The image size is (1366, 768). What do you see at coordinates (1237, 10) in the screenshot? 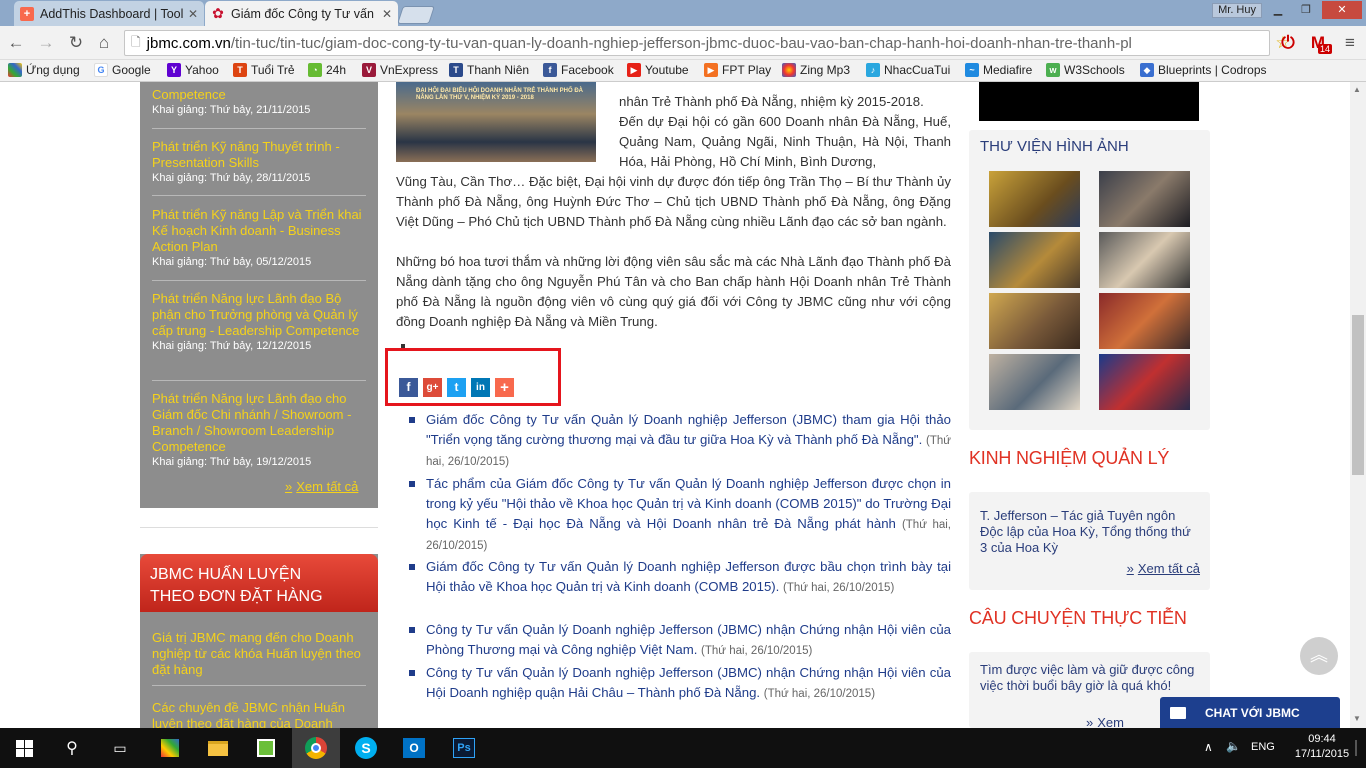
I see `profile-button: Mr. Huy` at bounding box center [1237, 10].